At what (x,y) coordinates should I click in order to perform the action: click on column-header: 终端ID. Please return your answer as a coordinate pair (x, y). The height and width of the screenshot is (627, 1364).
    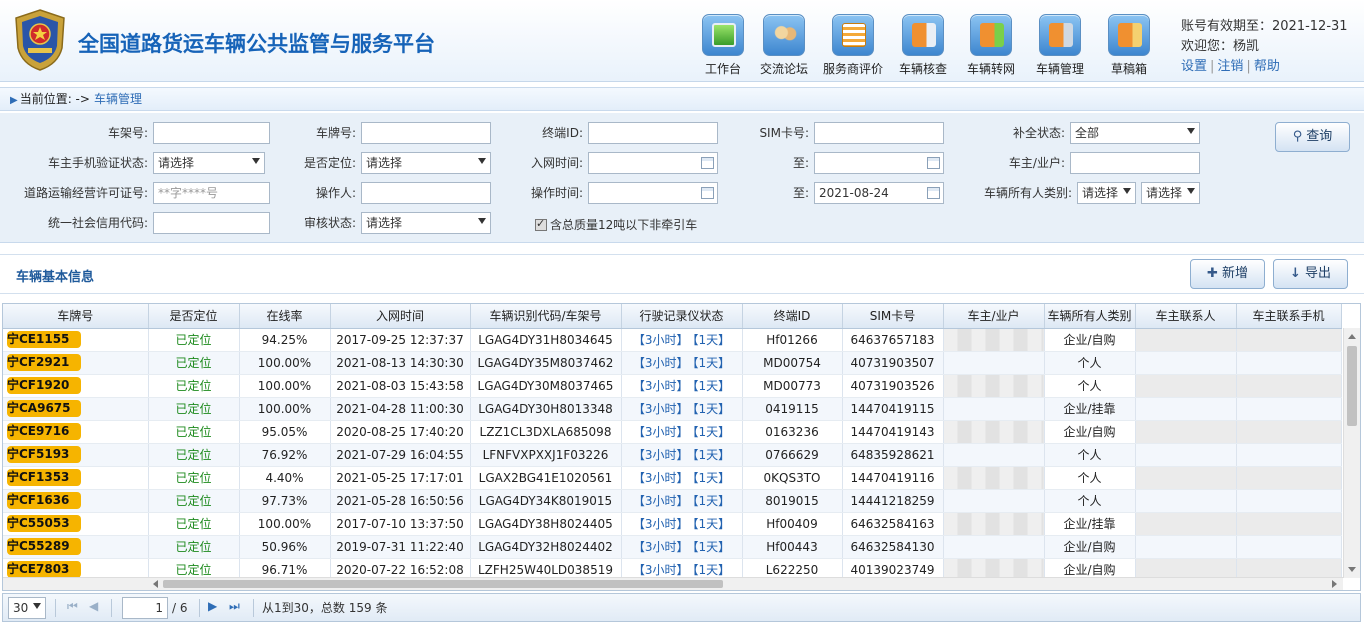
    Looking at the image, I should click on (792, 316).